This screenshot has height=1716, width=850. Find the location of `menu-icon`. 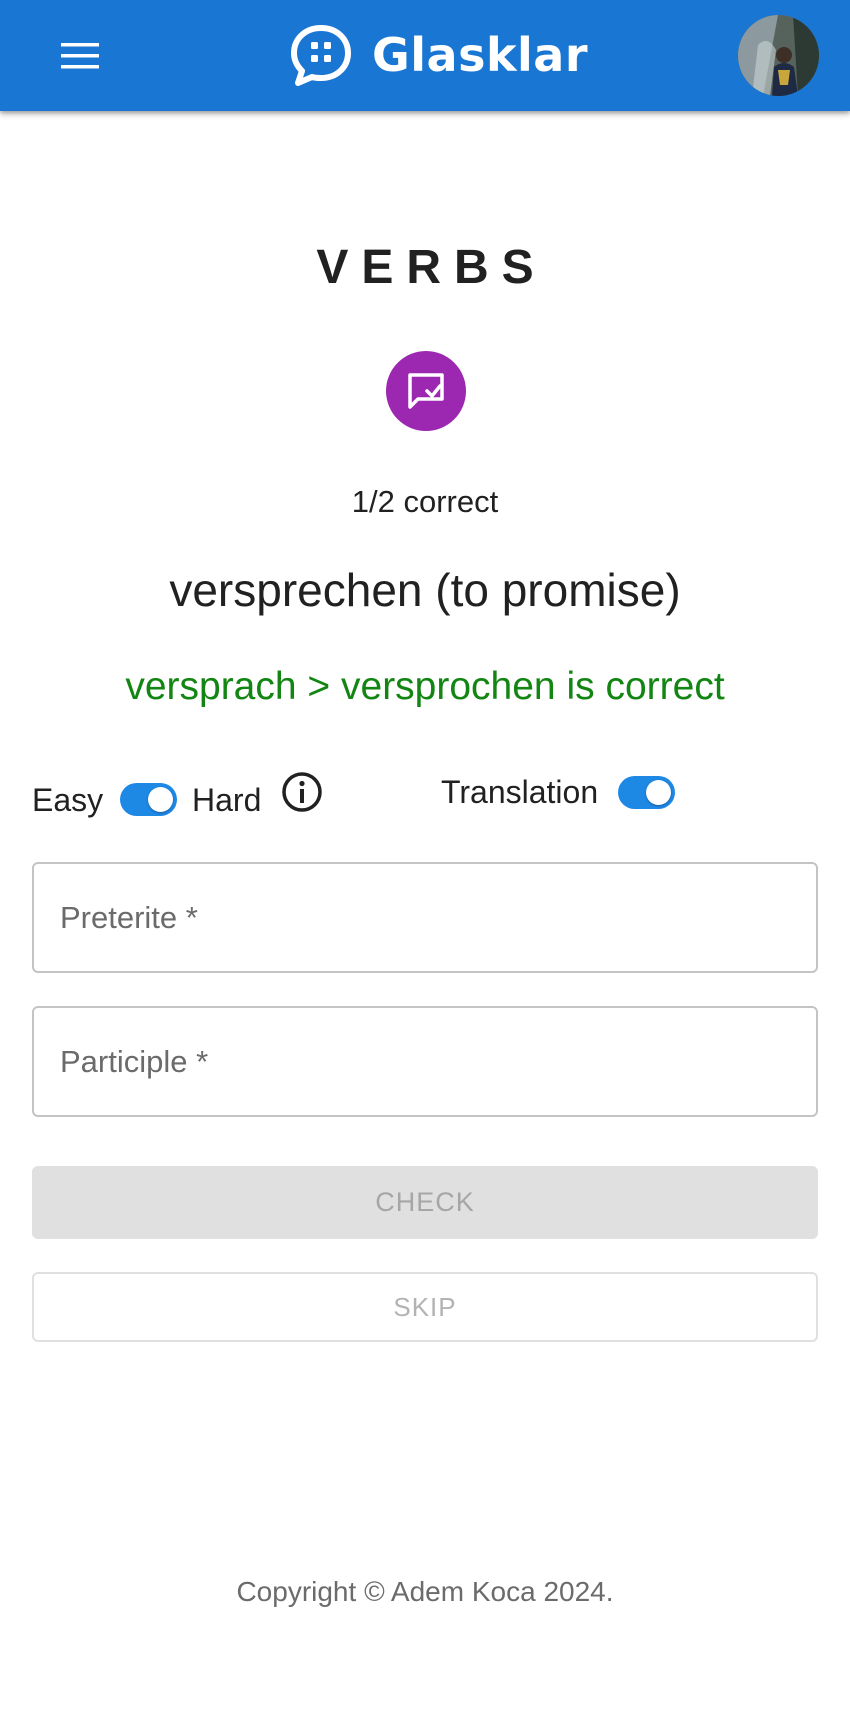

menu-icon is located at coordinates (80, 56).